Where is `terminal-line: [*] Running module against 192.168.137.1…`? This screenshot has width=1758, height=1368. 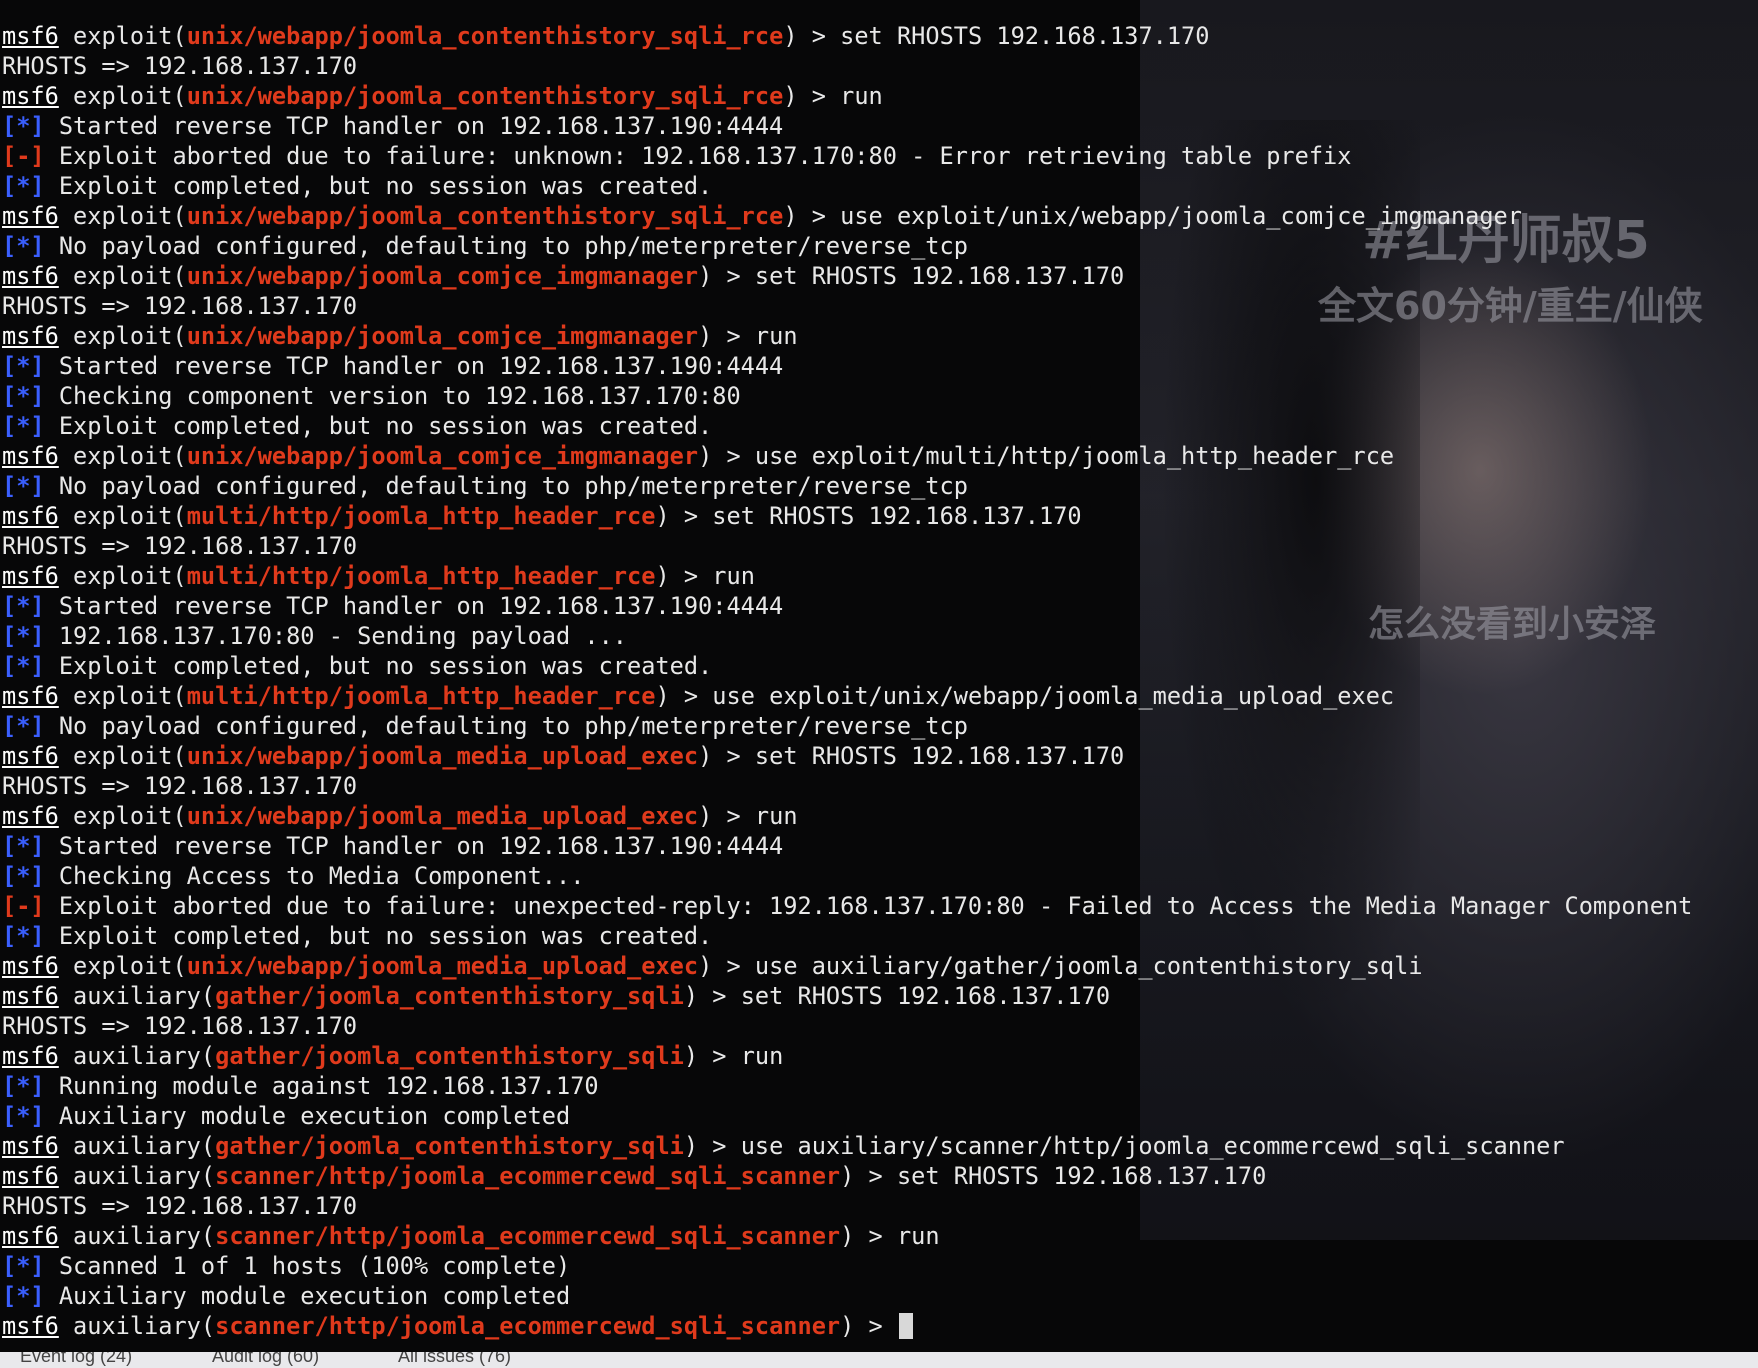
terminal-line: [*] Running module against 192.168.137.1… is located at coordinates (847, 1086).